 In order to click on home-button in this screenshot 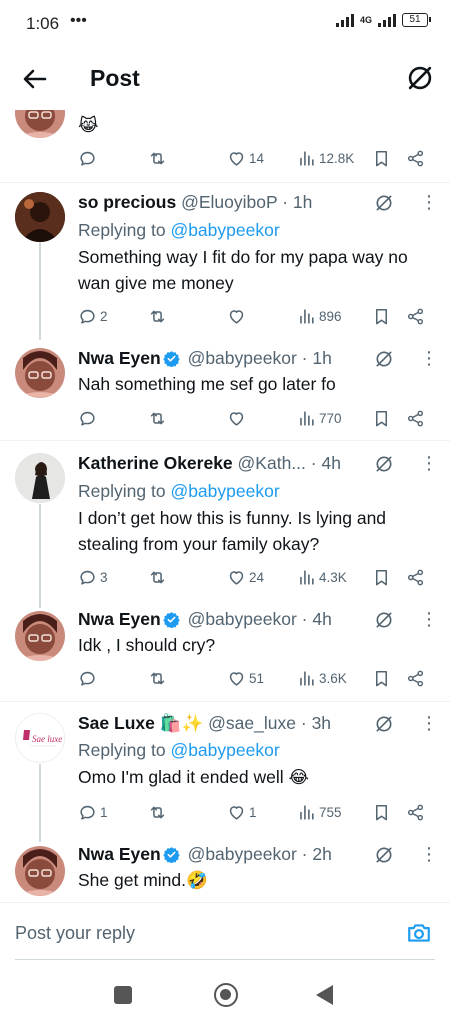, I will do `click(226, 995)`.